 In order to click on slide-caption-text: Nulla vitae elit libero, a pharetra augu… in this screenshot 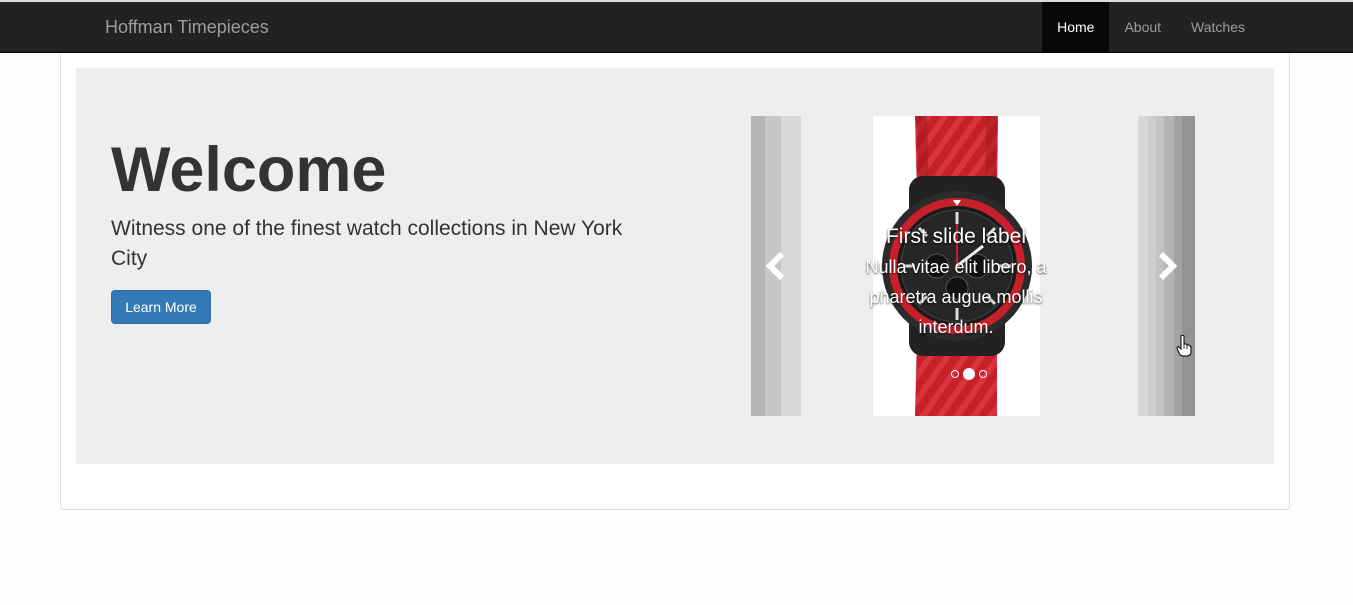, I will do `click(956, 297)`.